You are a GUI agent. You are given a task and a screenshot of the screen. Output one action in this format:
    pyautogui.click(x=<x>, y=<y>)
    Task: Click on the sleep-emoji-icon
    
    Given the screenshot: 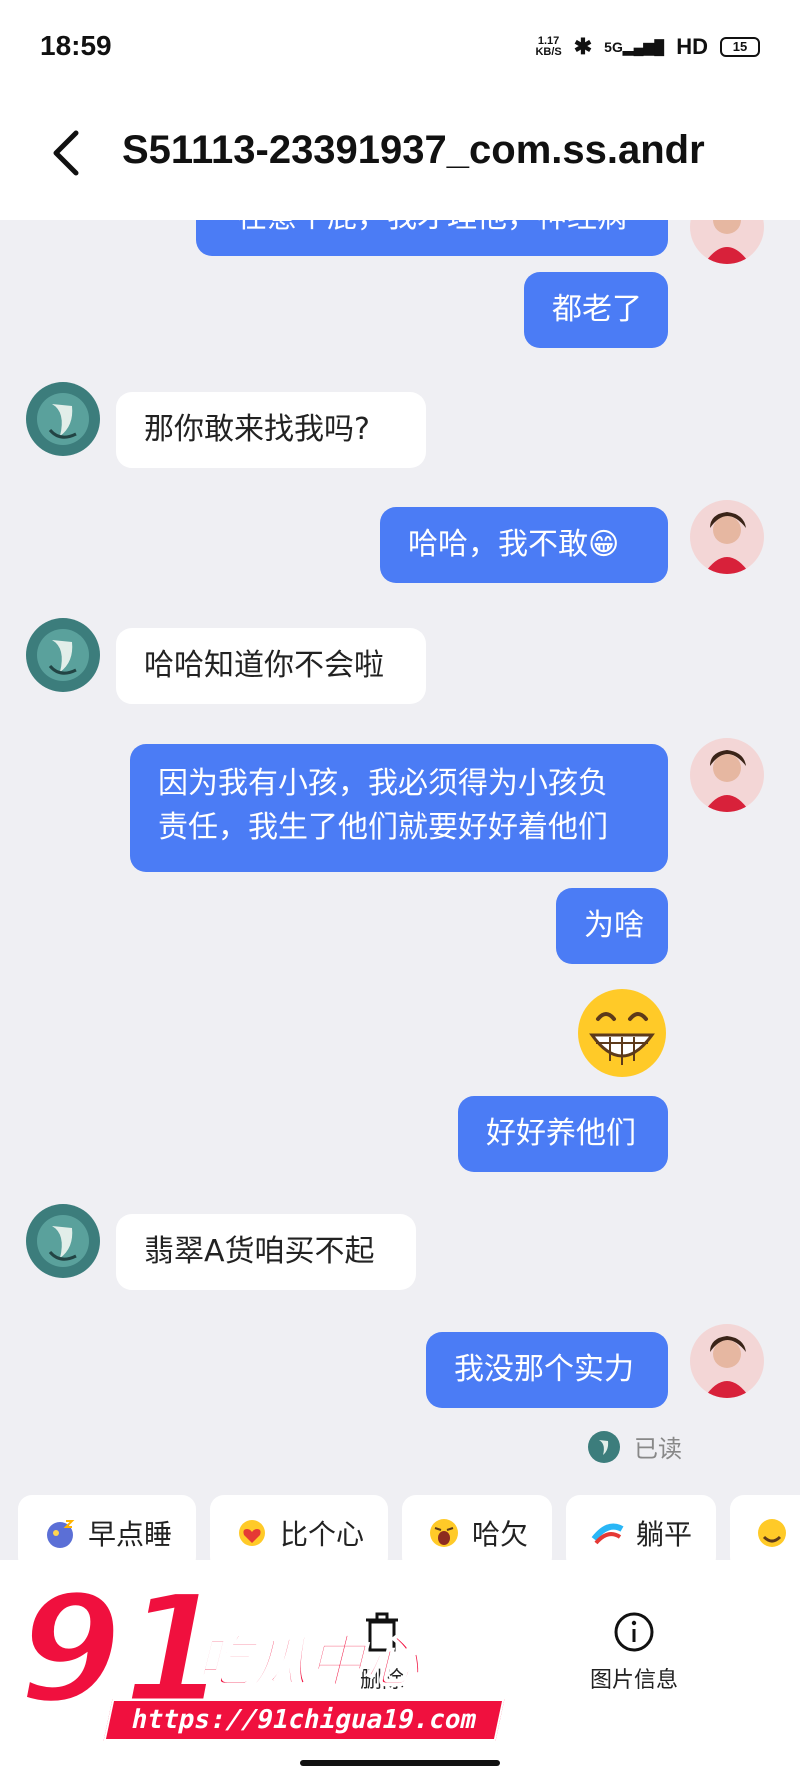 What is the action you would take?
    pyautogui.click(x=61, y=1534)
    